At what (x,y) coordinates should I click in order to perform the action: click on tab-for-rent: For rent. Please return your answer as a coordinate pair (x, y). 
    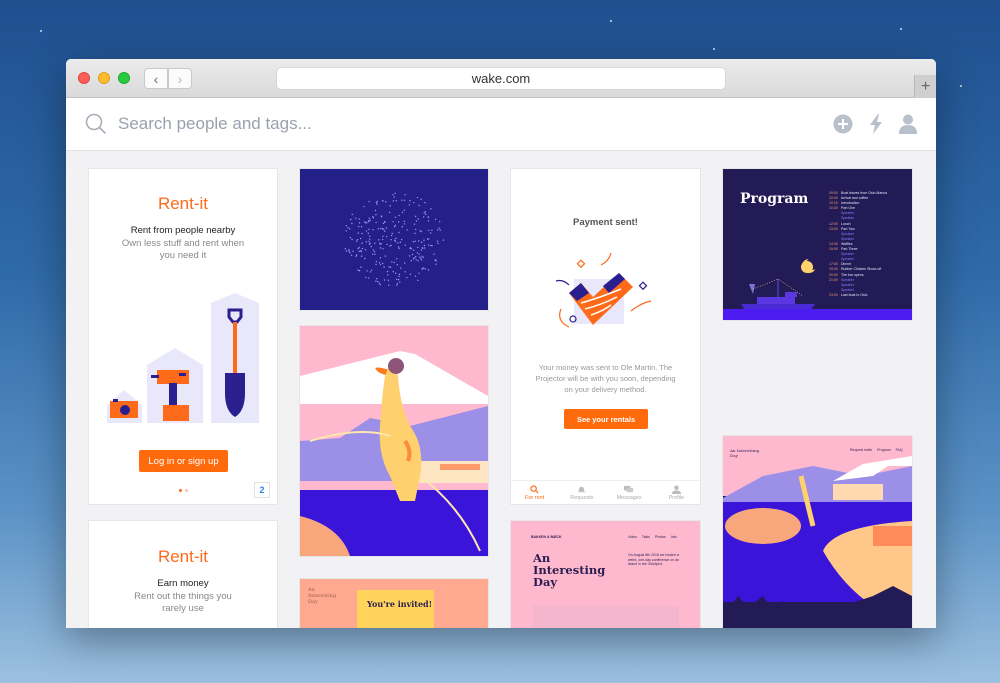
    Looking at the image, I should click on (534, 492).